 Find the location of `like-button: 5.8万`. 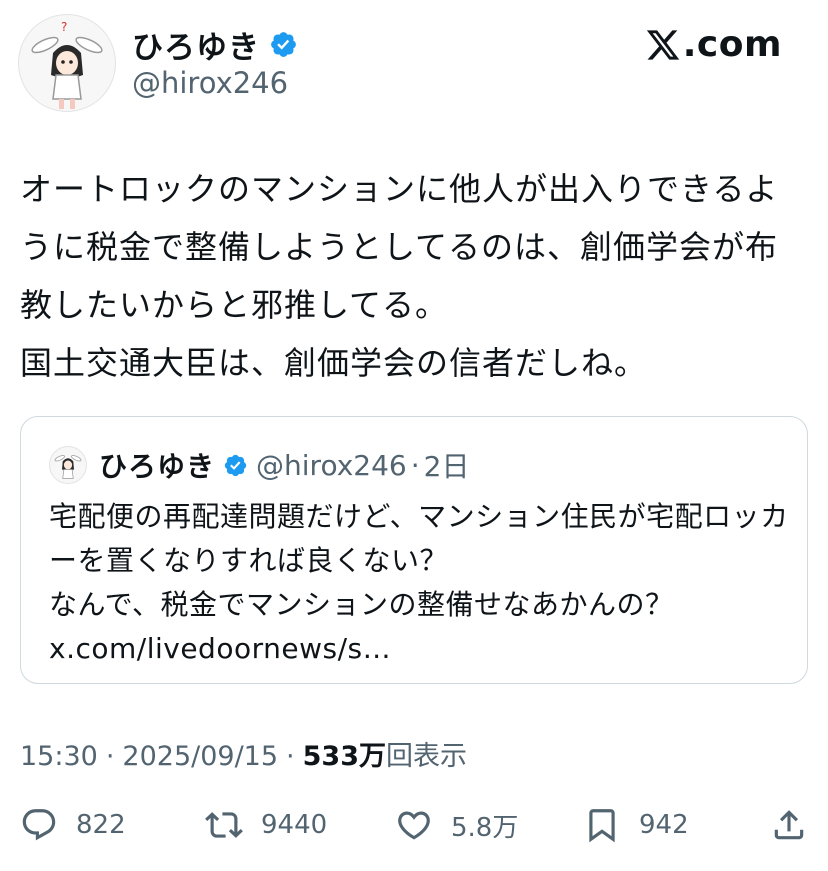

like-button: 5.8万 is located at coordinates (456, 825).